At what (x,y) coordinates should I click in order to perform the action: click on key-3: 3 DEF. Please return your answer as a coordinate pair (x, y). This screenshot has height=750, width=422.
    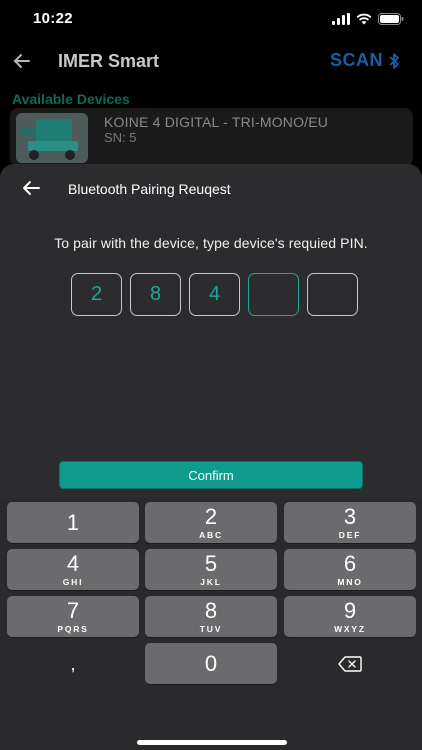
    Looking at the image, I should click on (350, 522).